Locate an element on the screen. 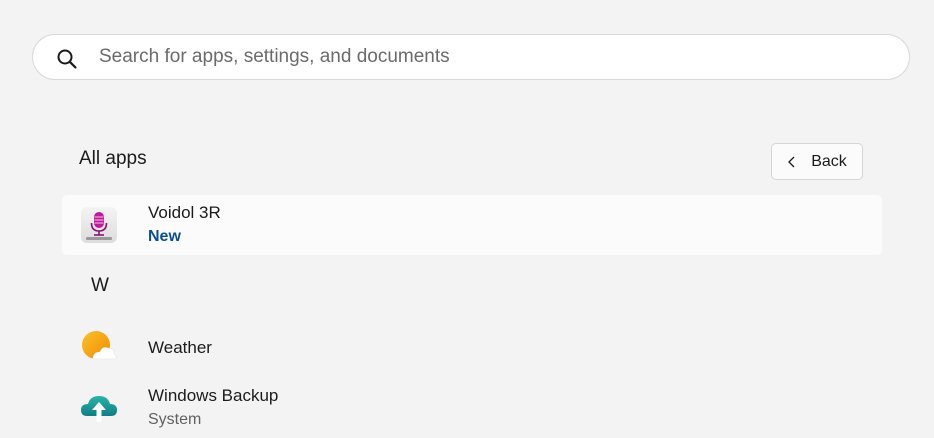 The image size is (934, 438). app-name: Windows Backup is located at coordinates (213, 395).